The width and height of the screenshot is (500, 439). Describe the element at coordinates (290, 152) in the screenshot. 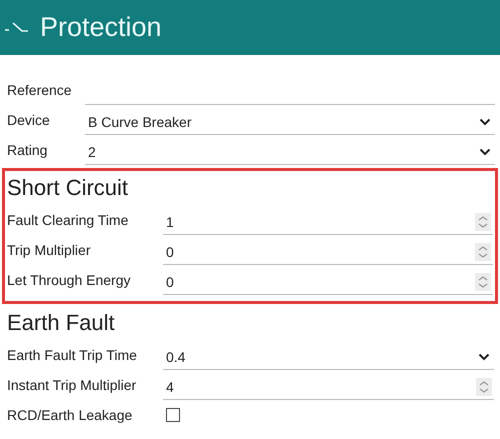

I see `dropdown: 2` at that location.